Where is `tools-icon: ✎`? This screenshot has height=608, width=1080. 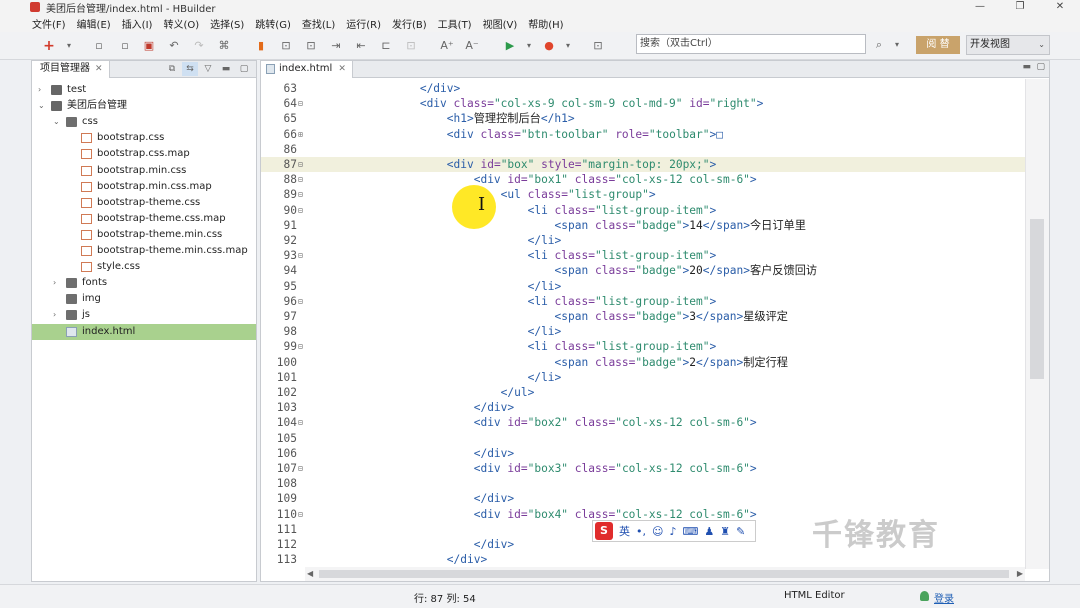
tools-icon: ✎ is located at coordinates (740, 531).